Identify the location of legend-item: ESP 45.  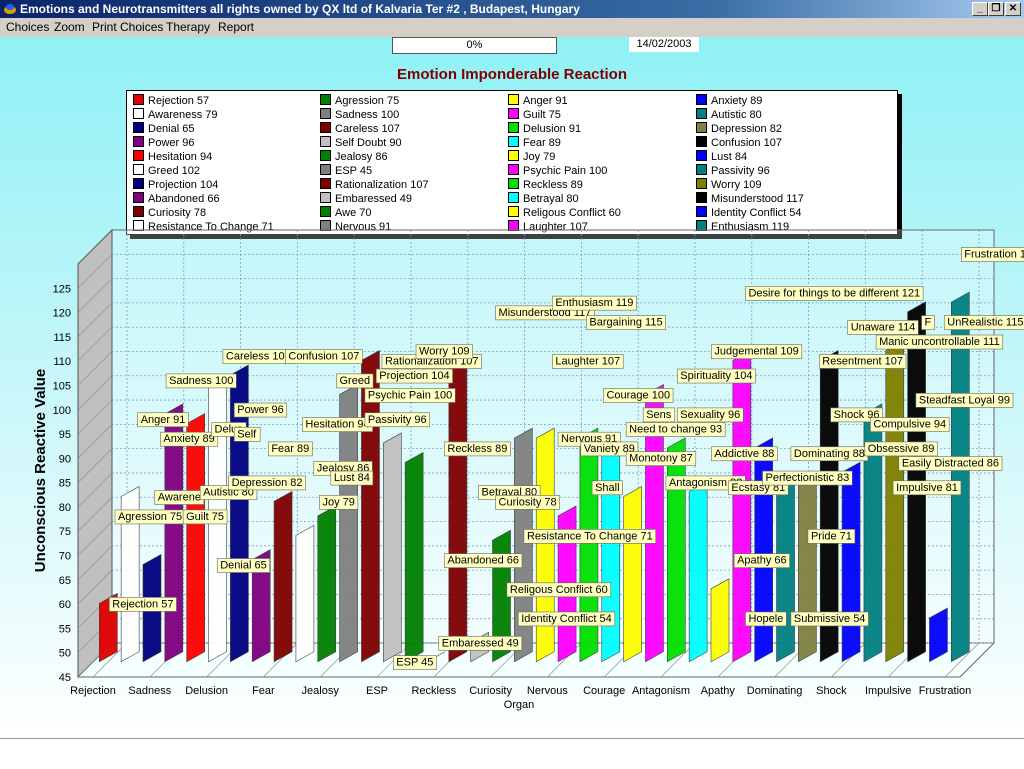
(346, 170).